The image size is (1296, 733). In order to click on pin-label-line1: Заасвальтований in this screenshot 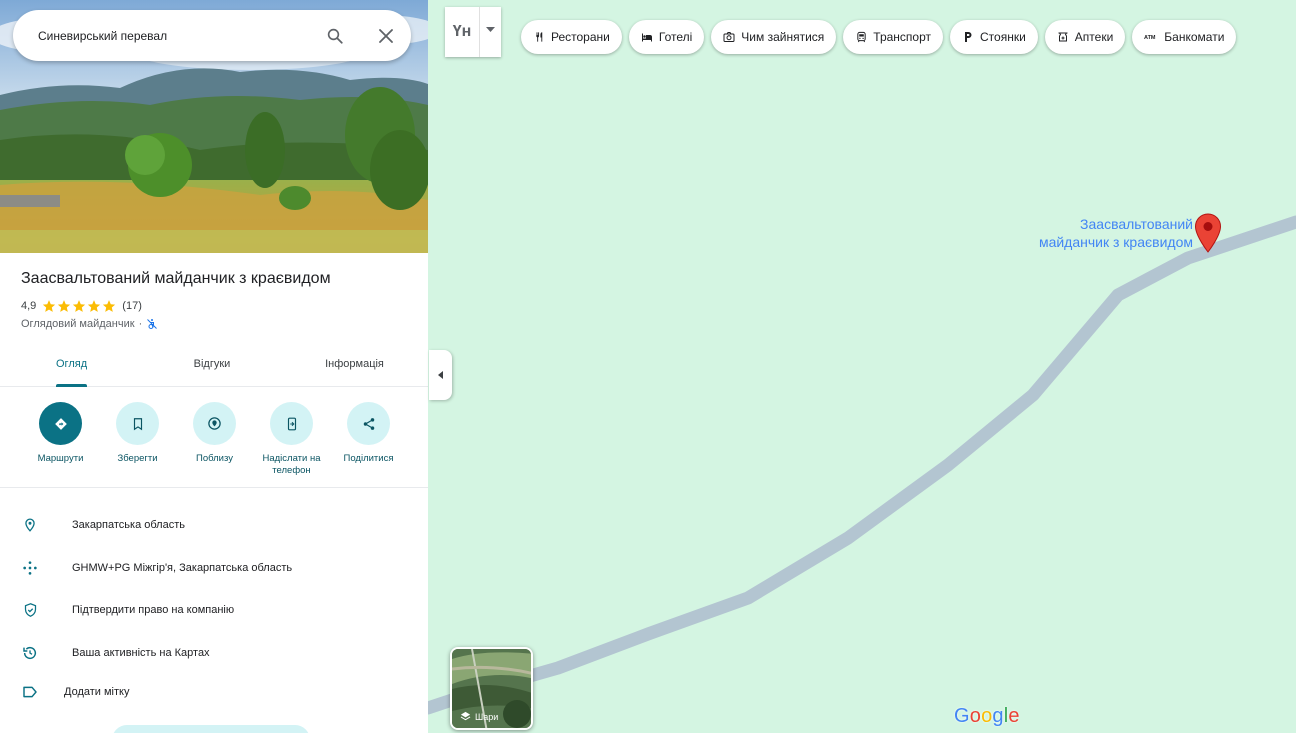, I will do `click(1136, 224)`.